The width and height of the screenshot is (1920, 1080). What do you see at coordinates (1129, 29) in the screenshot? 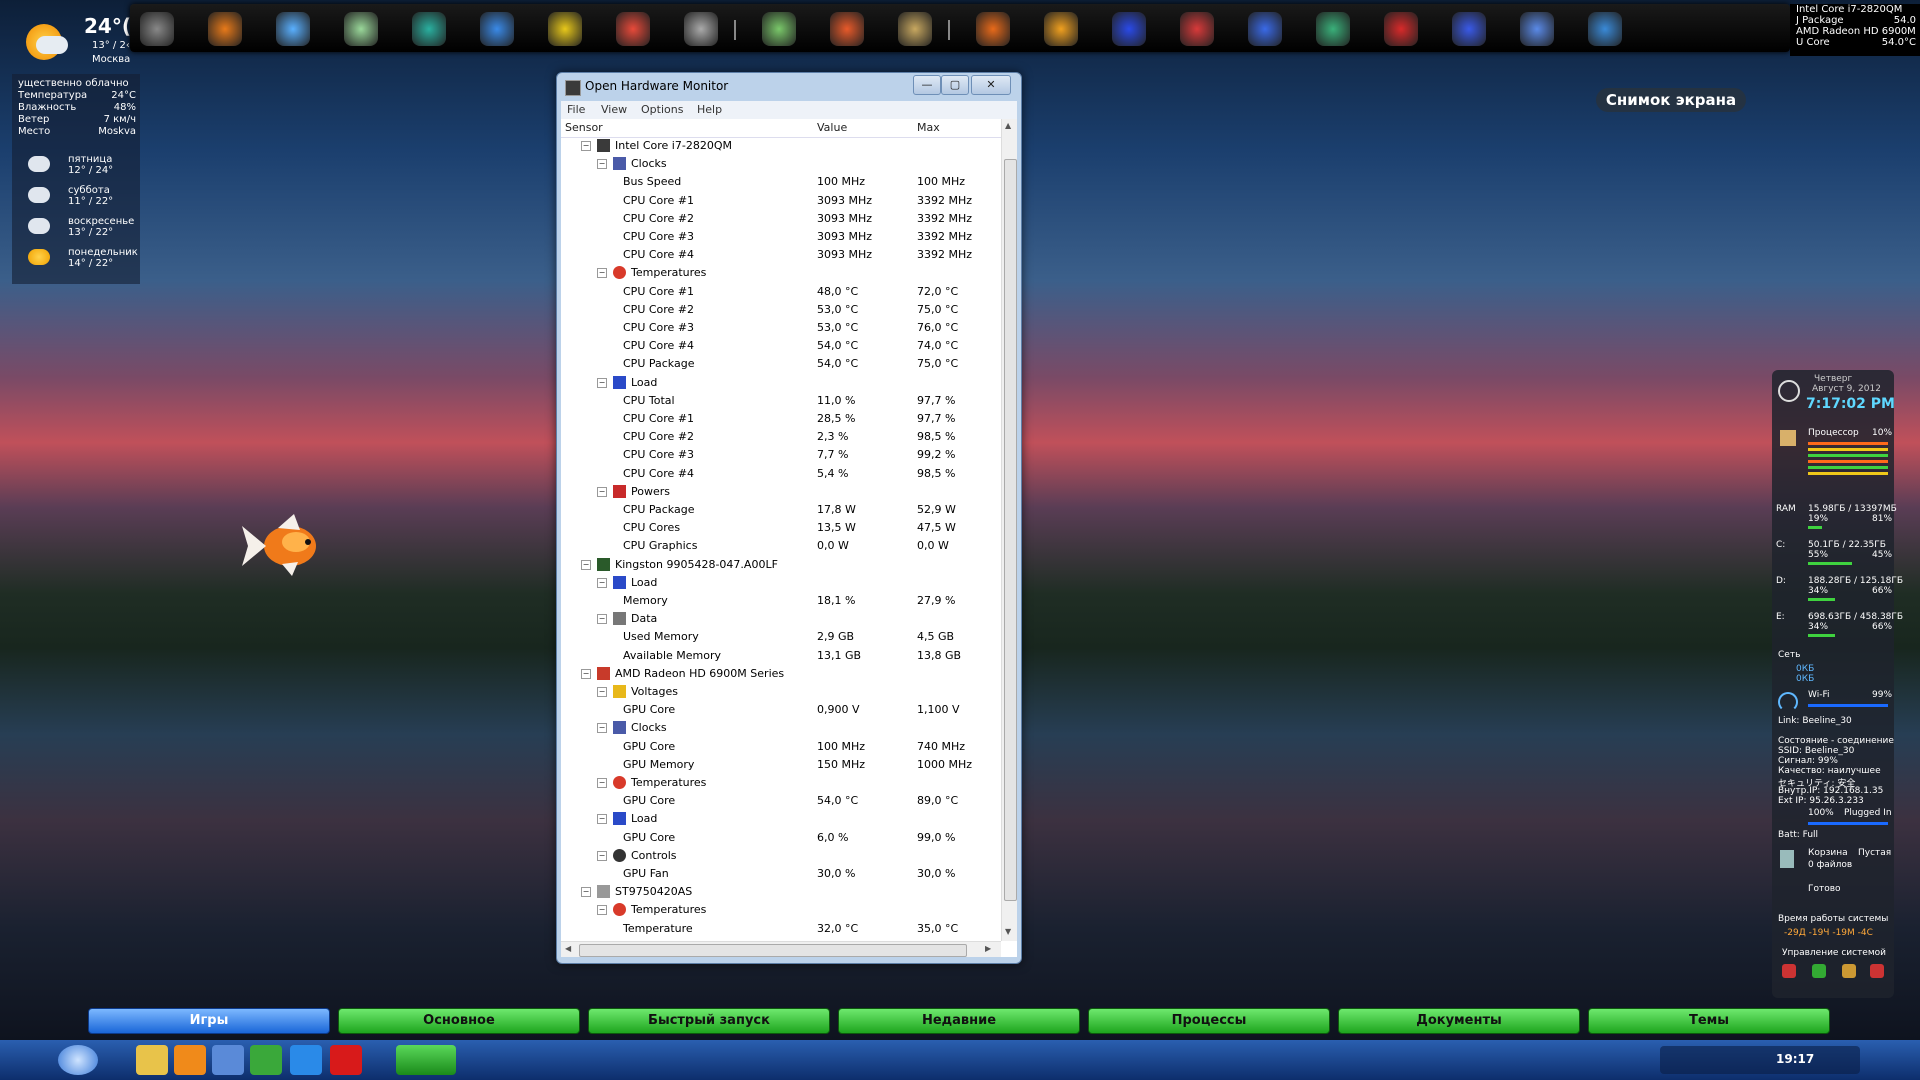
I see `download-icon` at bounding box center [1129, 29].